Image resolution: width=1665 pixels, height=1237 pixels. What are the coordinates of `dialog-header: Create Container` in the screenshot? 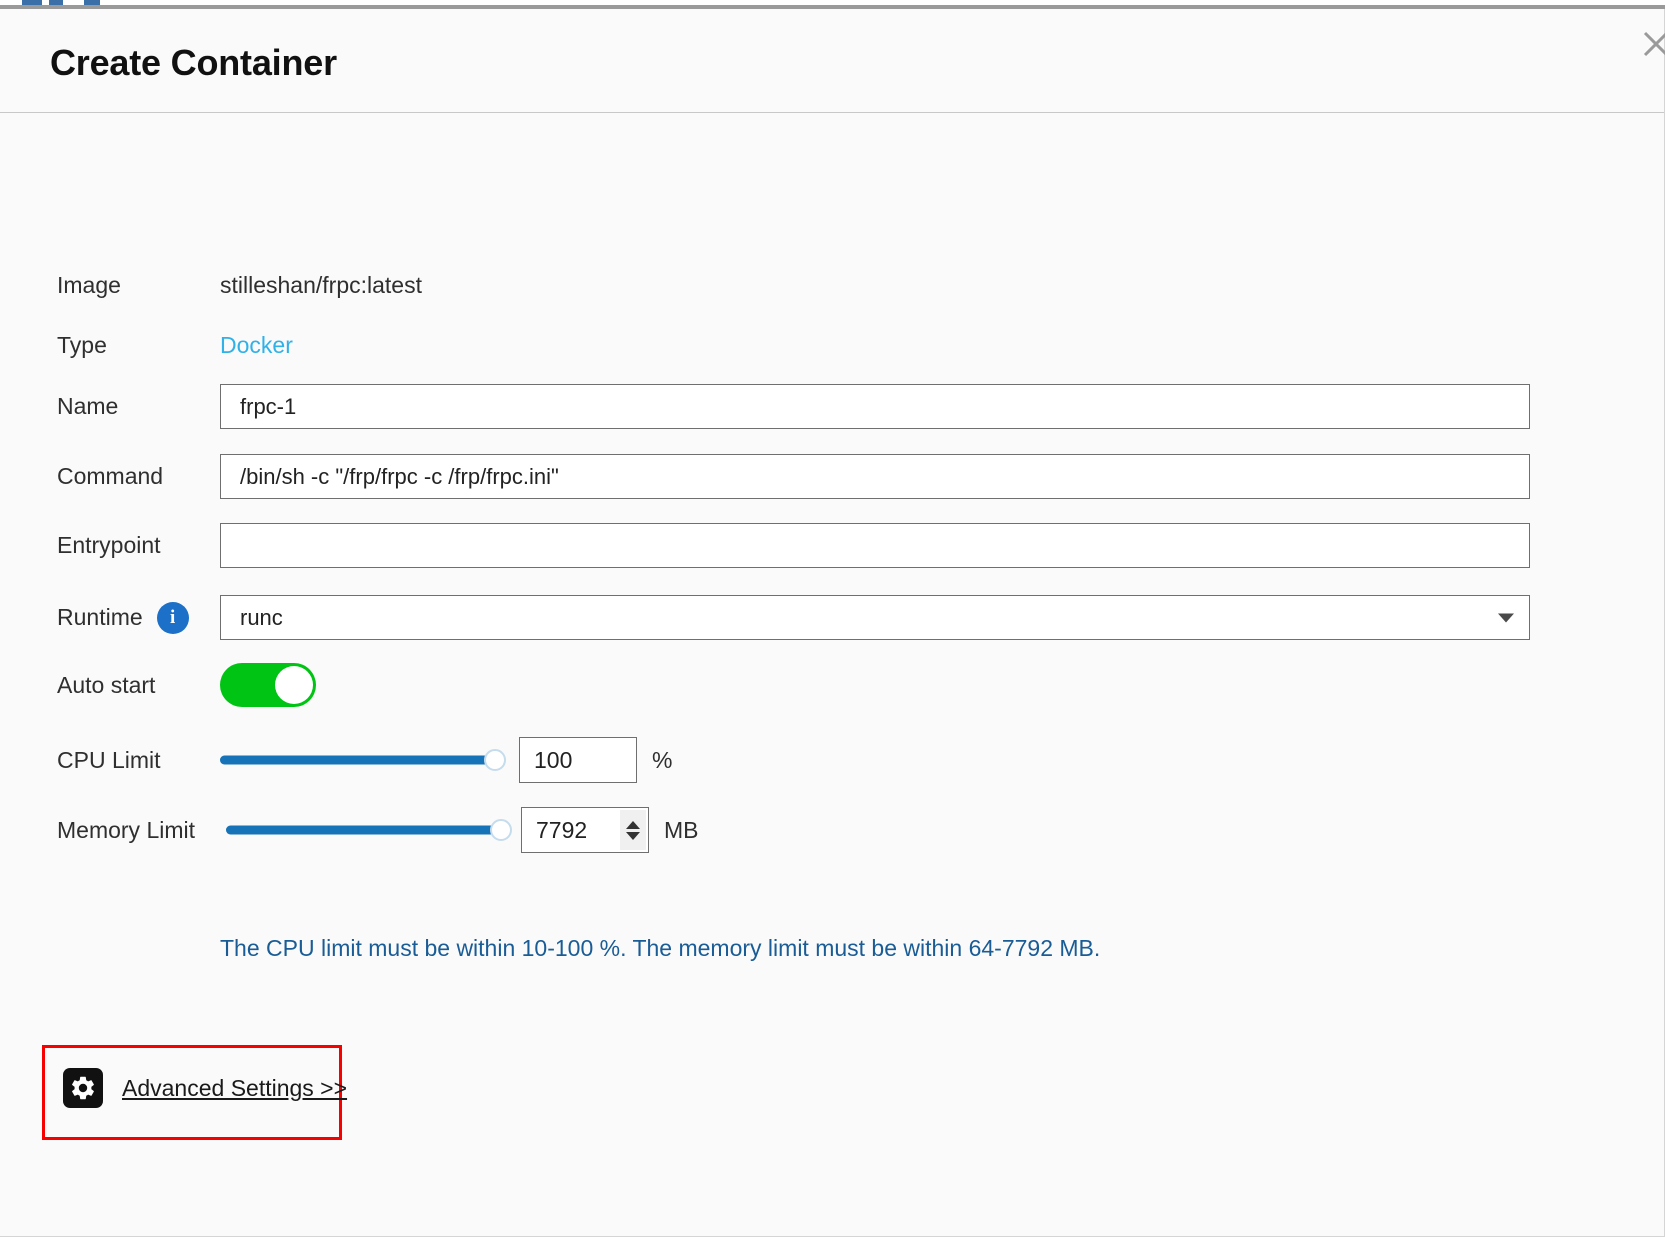 It's located at (832, 61).